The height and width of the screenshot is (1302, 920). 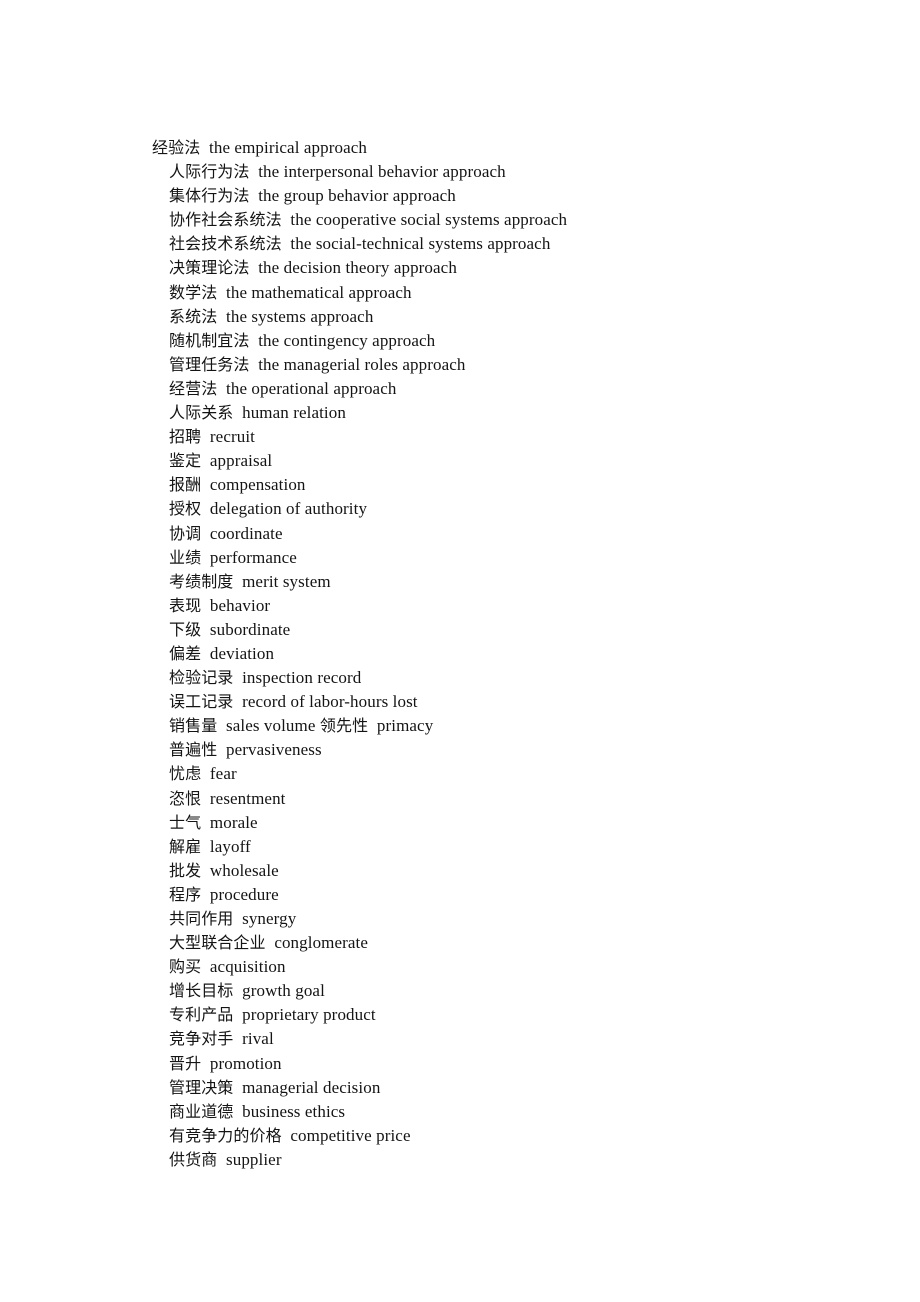 What do you see at coordinates (233, 822) in the screenshot?
I see `glossary-gloss: morale` at bounding box center [233, 822].